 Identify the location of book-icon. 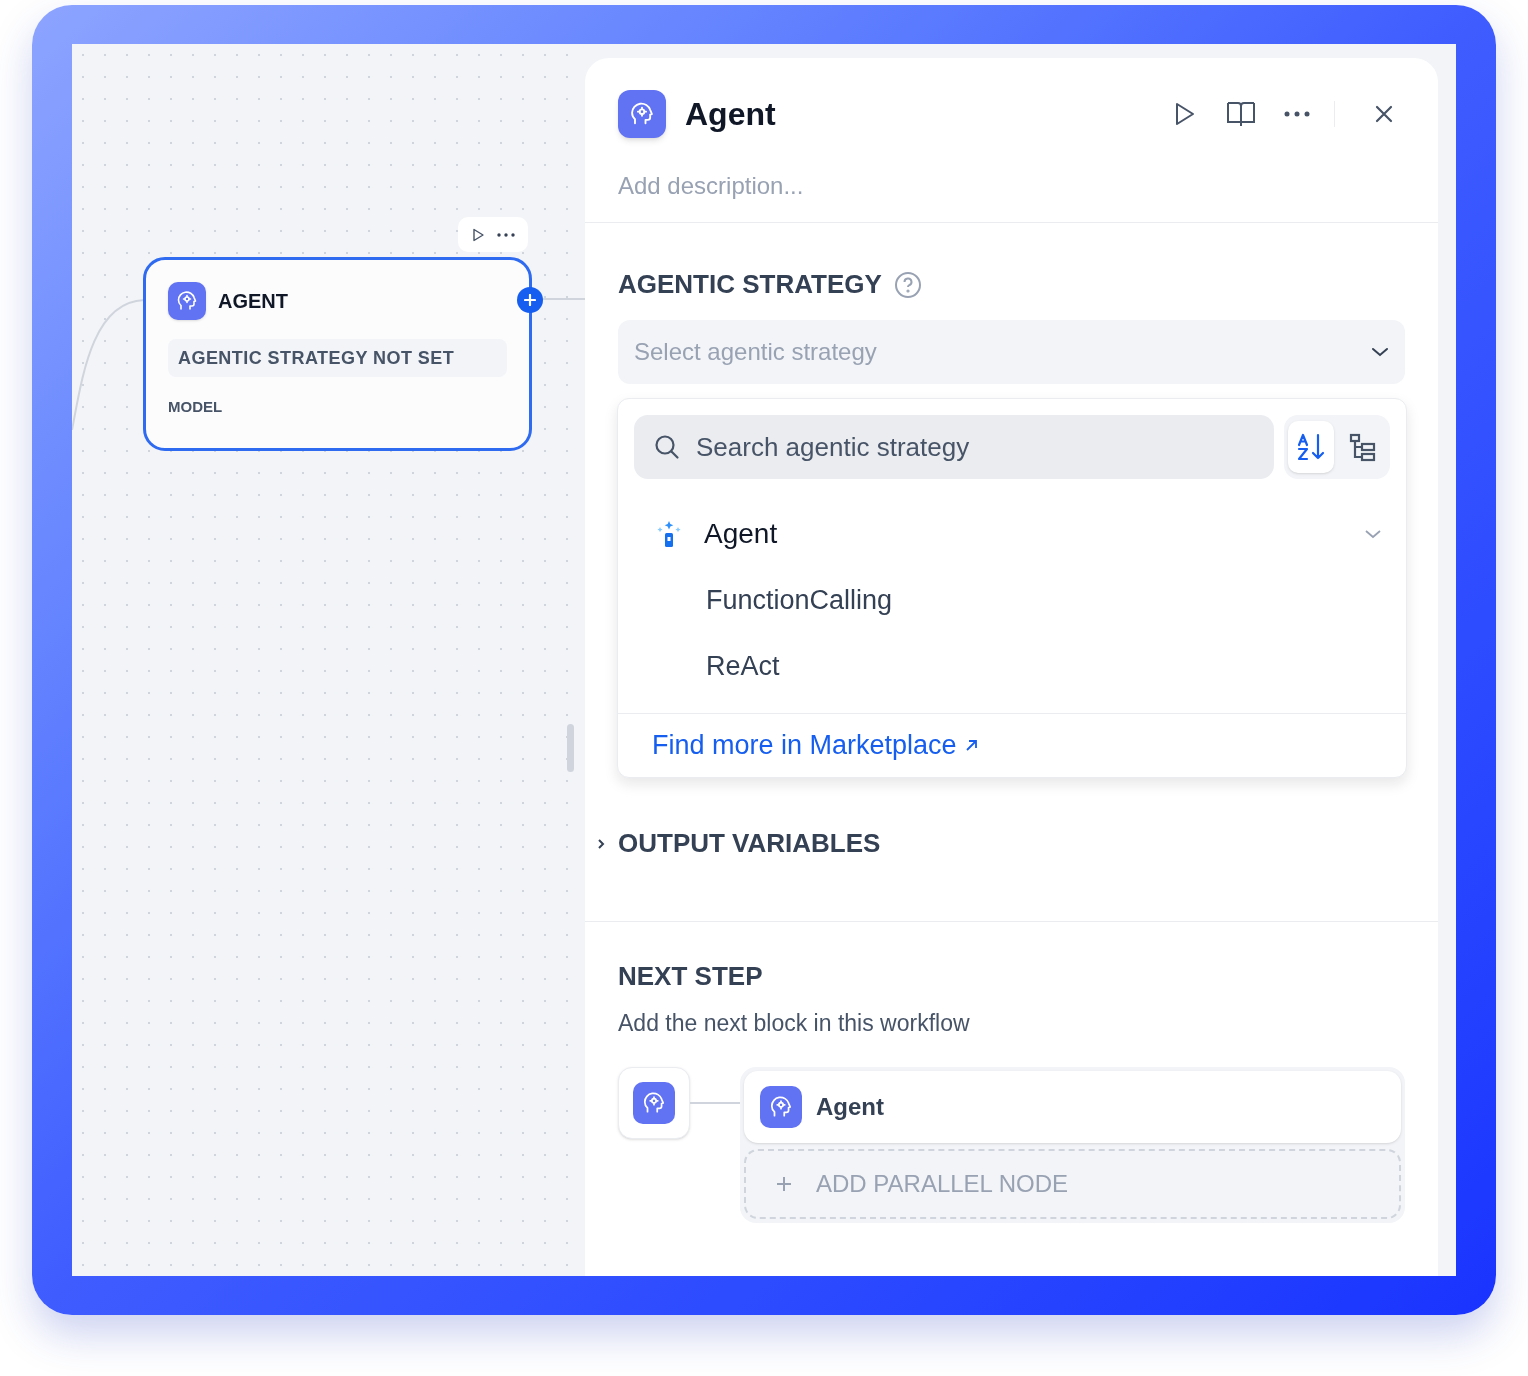
(1241, 114).